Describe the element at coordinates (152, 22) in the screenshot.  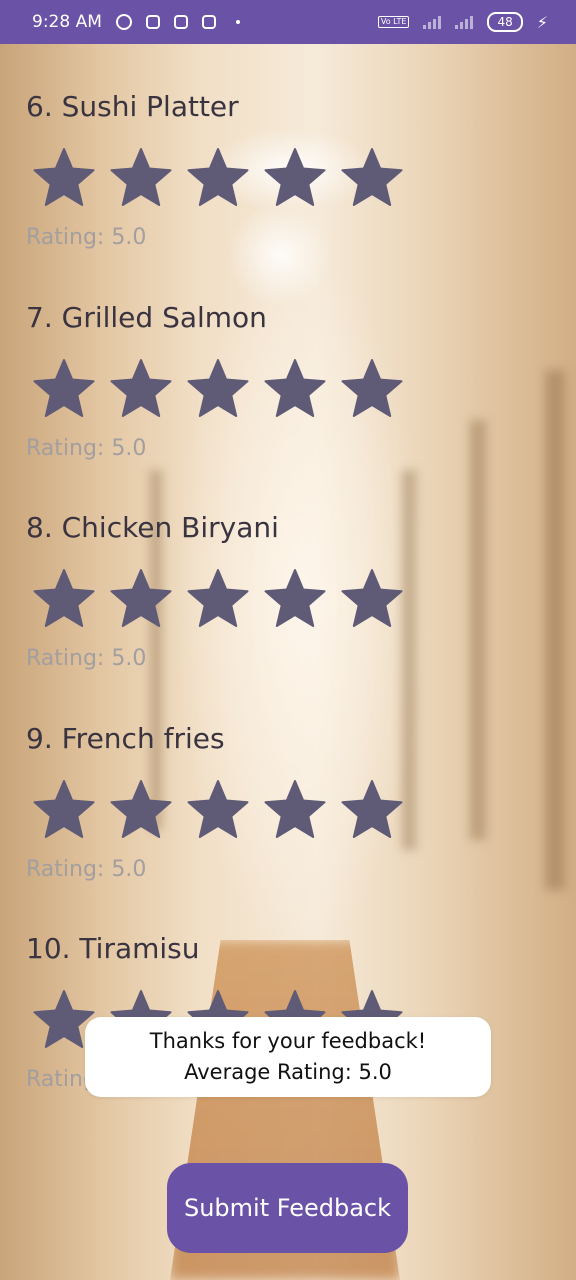
I see `chat-icon` at that location.